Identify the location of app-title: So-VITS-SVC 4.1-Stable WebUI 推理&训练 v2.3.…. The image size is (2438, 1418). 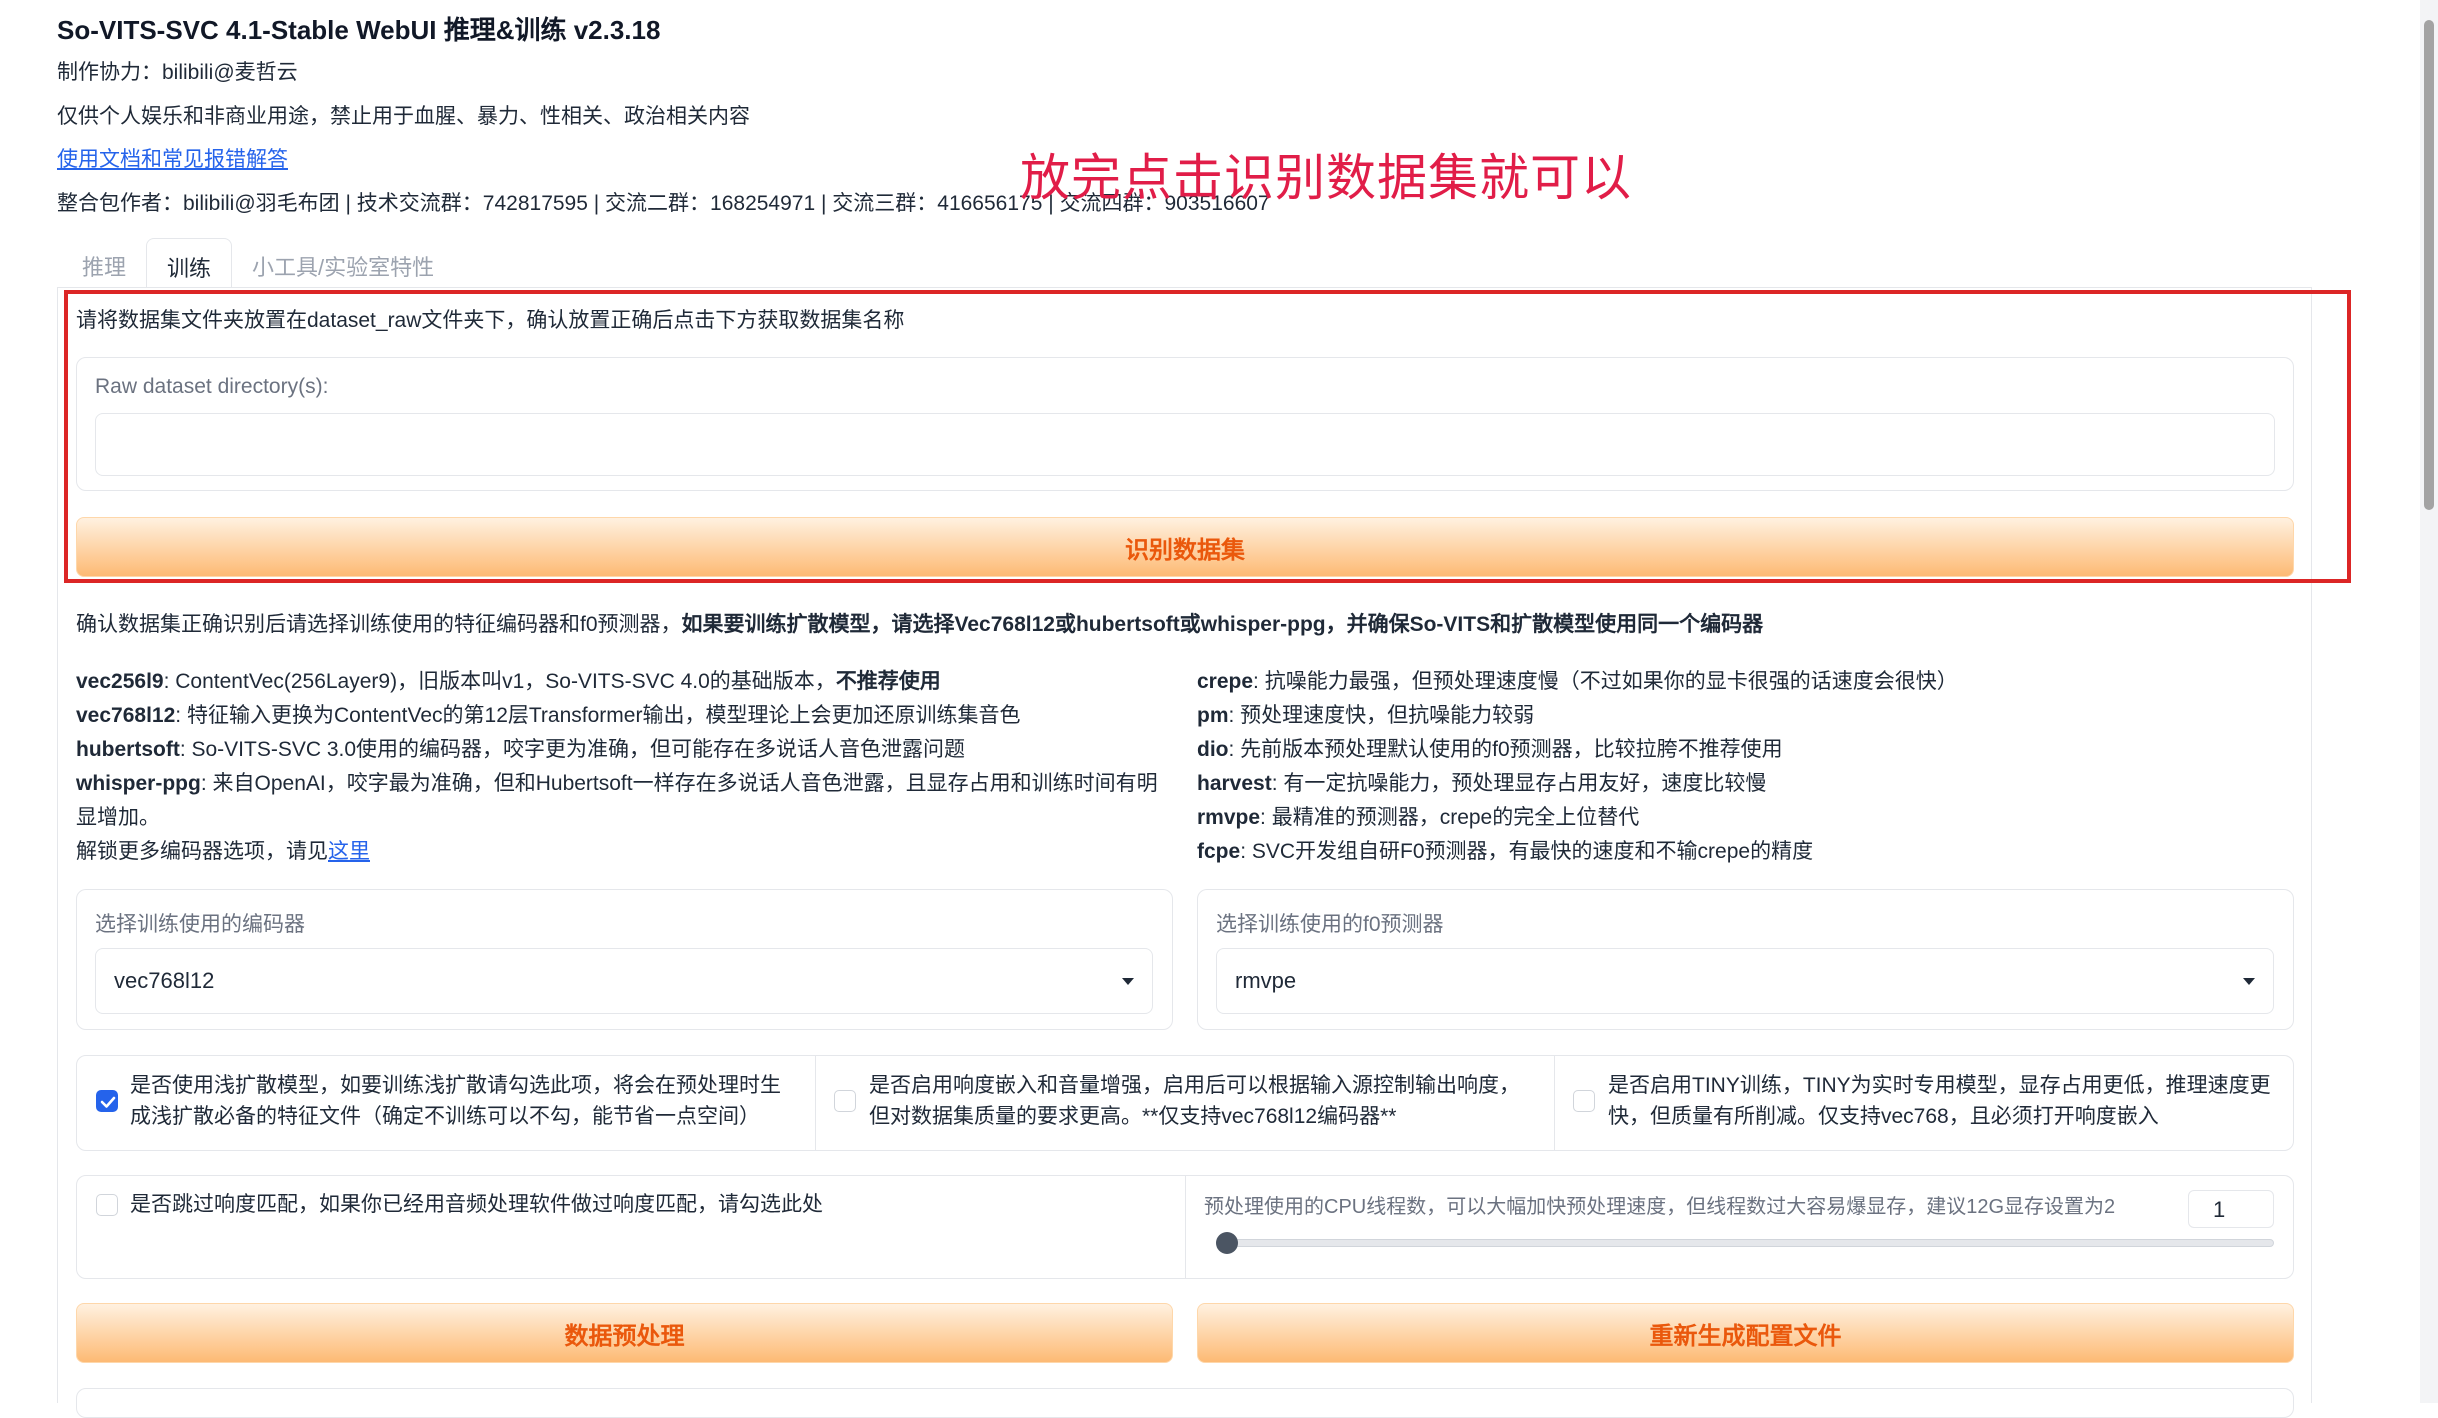
(359, 30).